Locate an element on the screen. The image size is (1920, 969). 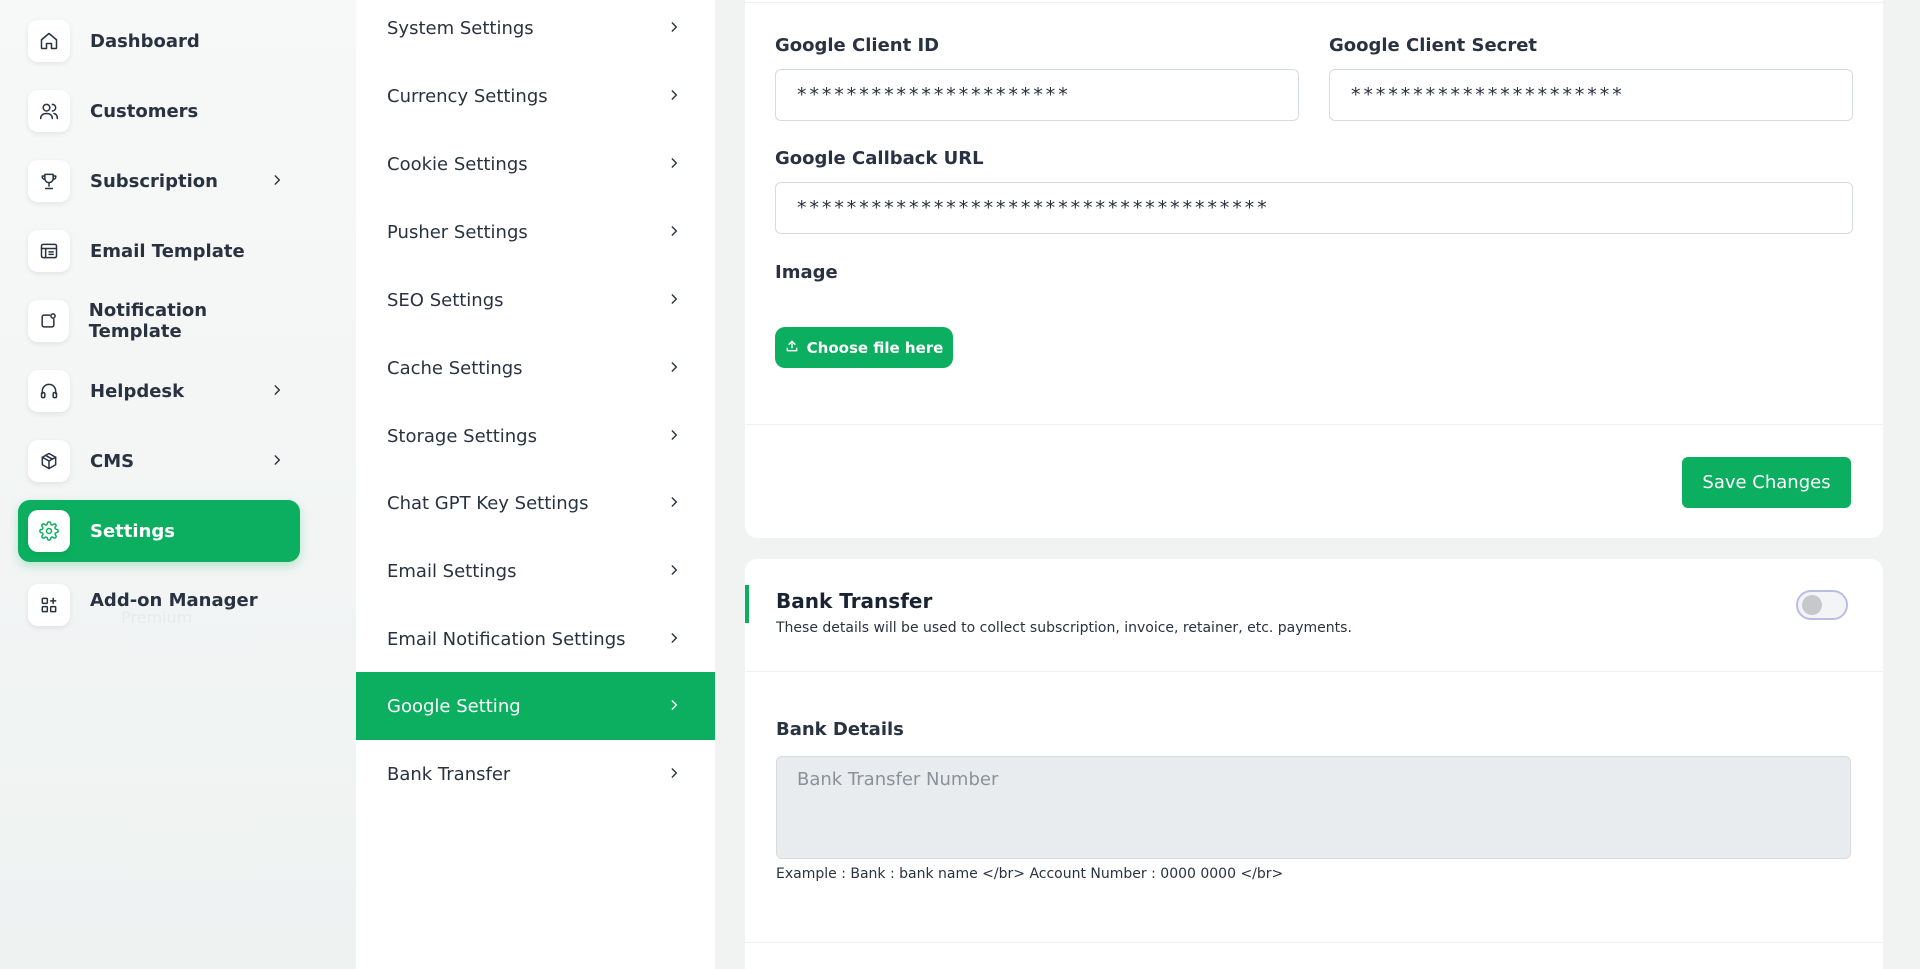
sidebar-item-label: Subscription is located at coordinates (154, 181).